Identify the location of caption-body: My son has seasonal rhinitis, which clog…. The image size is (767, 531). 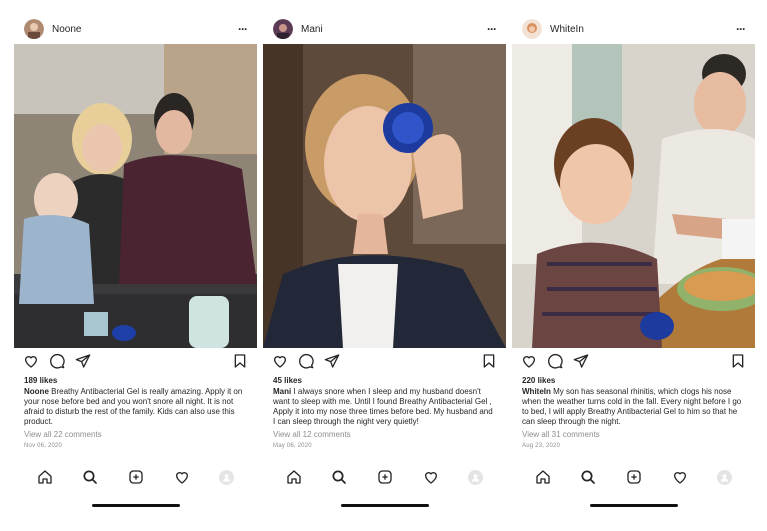
(632, 406).